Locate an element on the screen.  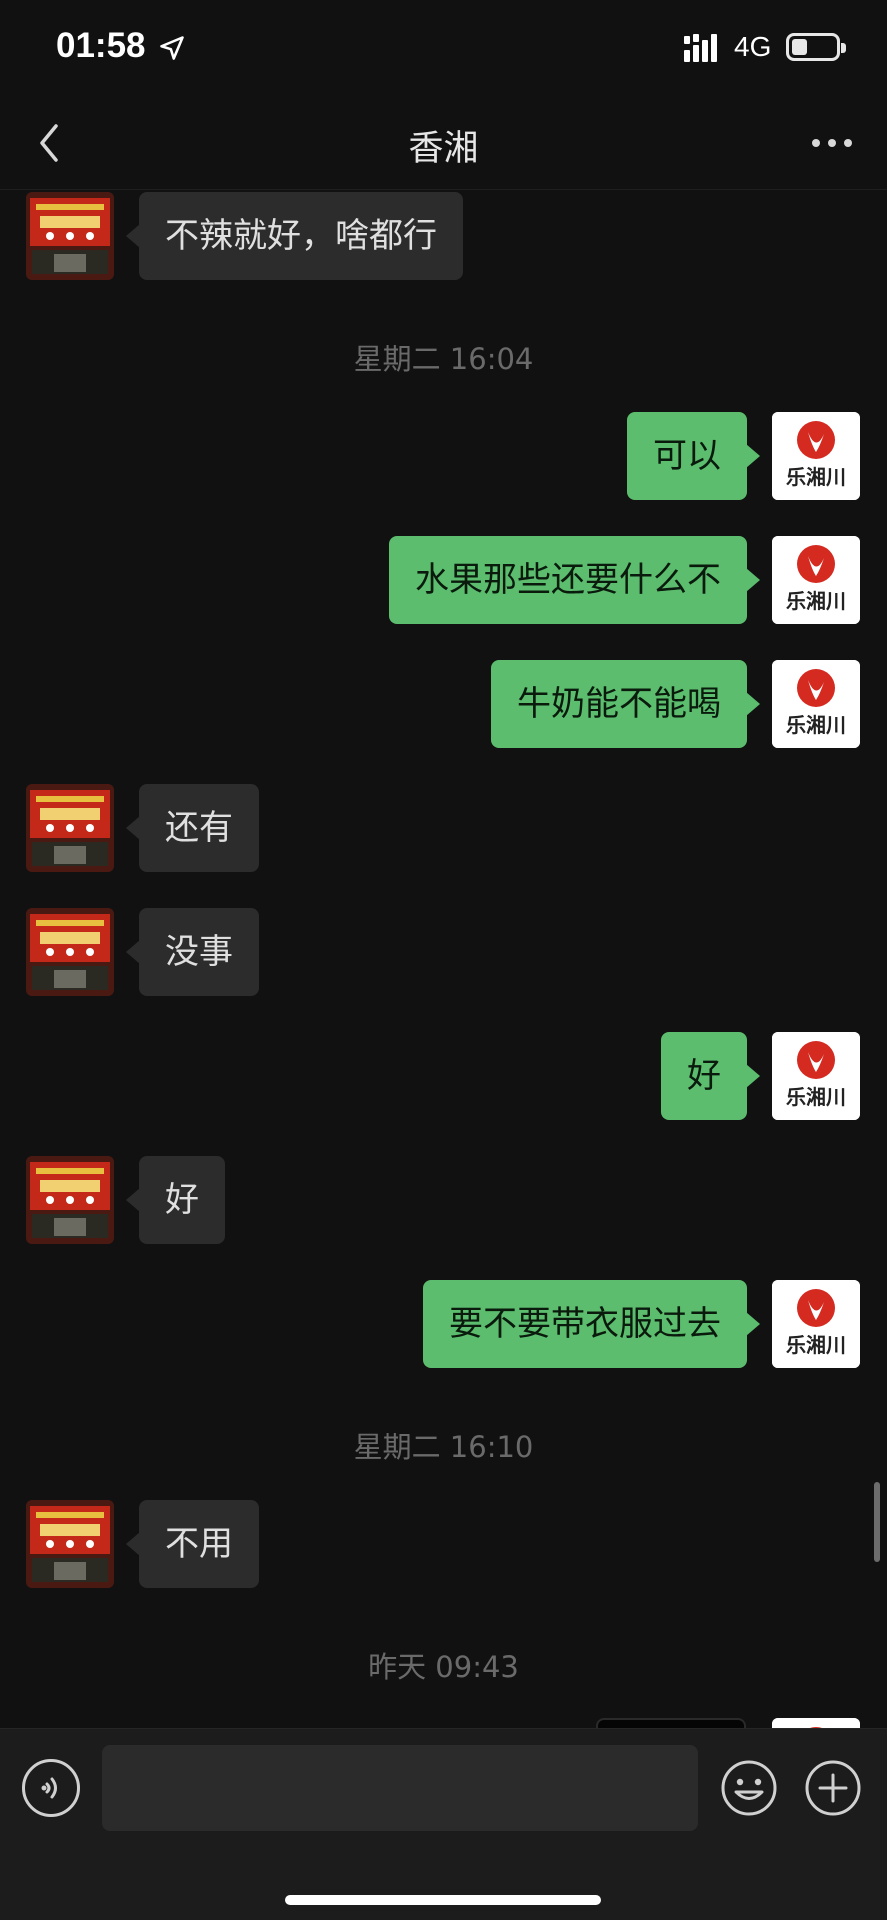
status-time: 01:58 is located at coordinates (101, 45).